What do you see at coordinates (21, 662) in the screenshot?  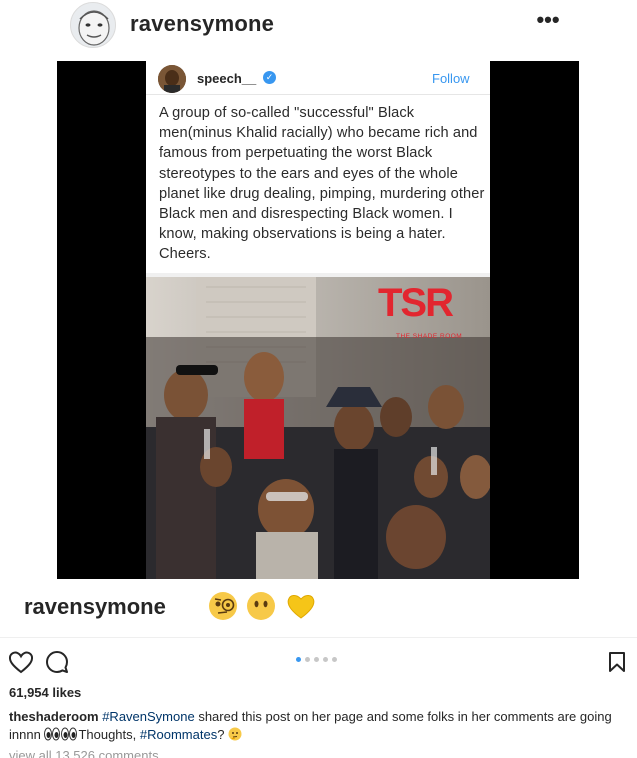 I see `heart-icon` at bounding box center [21, 662].